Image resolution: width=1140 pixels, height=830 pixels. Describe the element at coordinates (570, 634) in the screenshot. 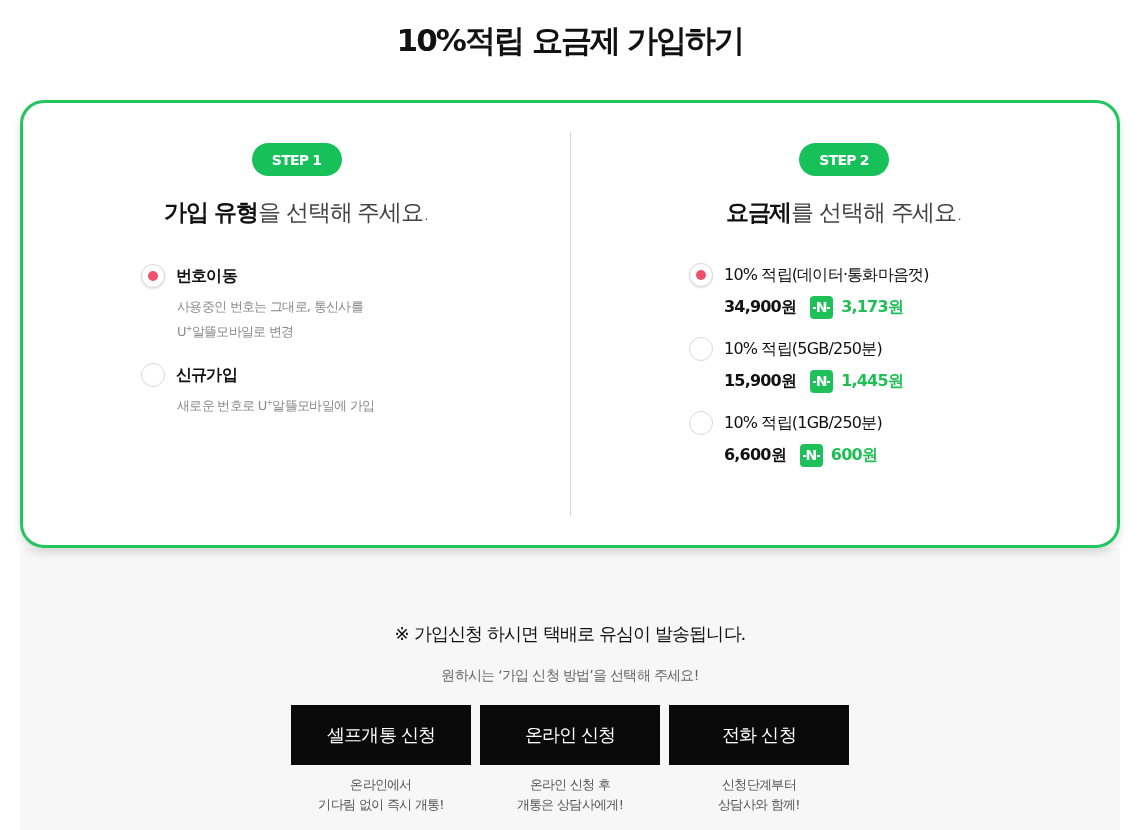

I see `notice-text: ※ 가입신청 하시면 택배로 유심이 발송됩니다.` at that location.